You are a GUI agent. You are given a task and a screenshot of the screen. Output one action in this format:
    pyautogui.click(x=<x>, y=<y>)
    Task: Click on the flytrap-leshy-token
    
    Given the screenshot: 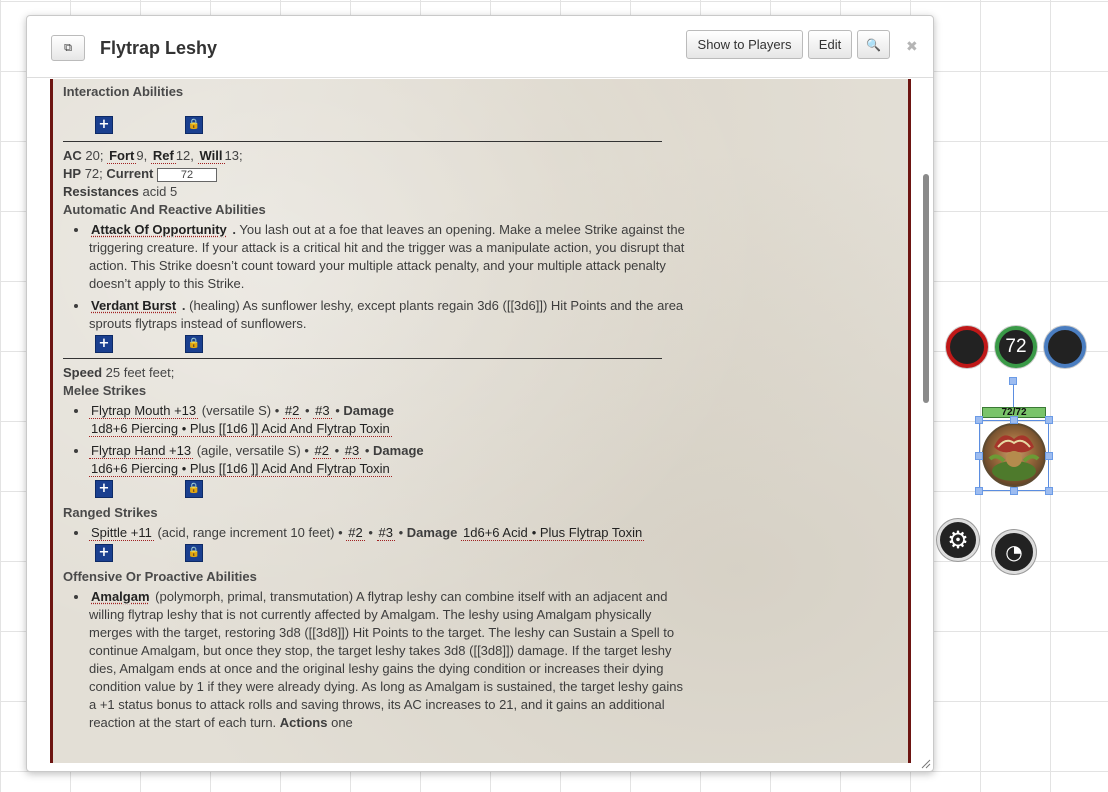 What is the action you would take?
    pyautogui.click(x=1014, y=455)
    